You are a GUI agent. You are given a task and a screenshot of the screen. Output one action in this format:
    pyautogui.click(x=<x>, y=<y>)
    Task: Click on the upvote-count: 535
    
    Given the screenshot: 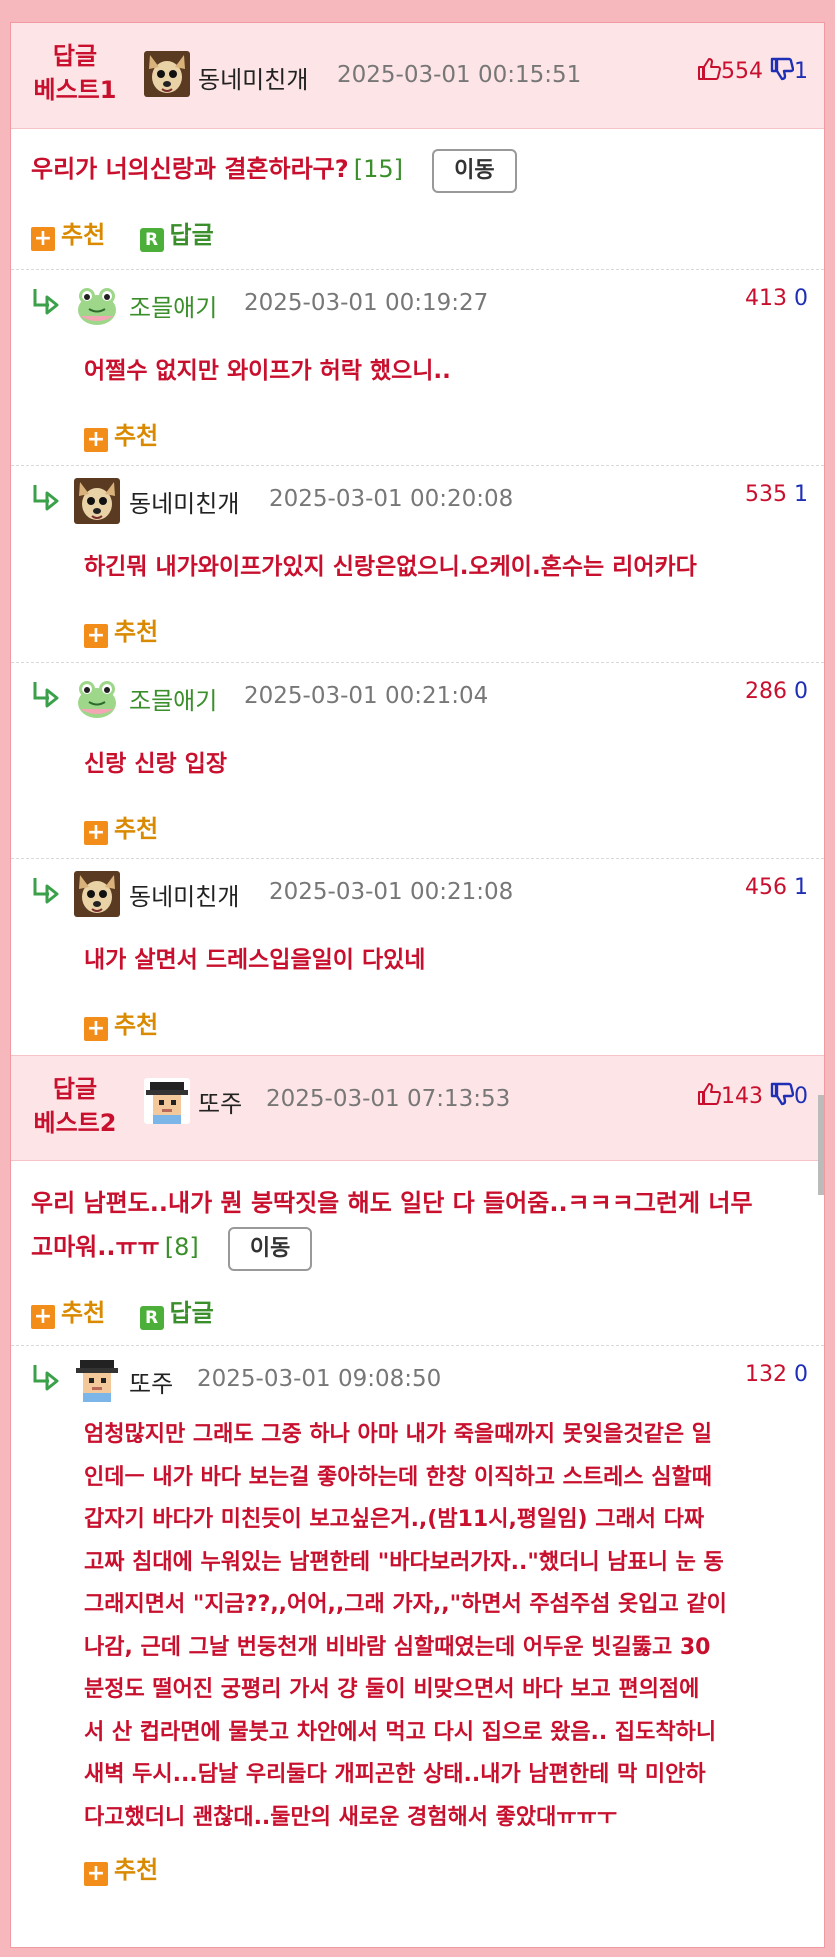 What is the action you would take?
    pyautogui.click(x=766, y=494)
    